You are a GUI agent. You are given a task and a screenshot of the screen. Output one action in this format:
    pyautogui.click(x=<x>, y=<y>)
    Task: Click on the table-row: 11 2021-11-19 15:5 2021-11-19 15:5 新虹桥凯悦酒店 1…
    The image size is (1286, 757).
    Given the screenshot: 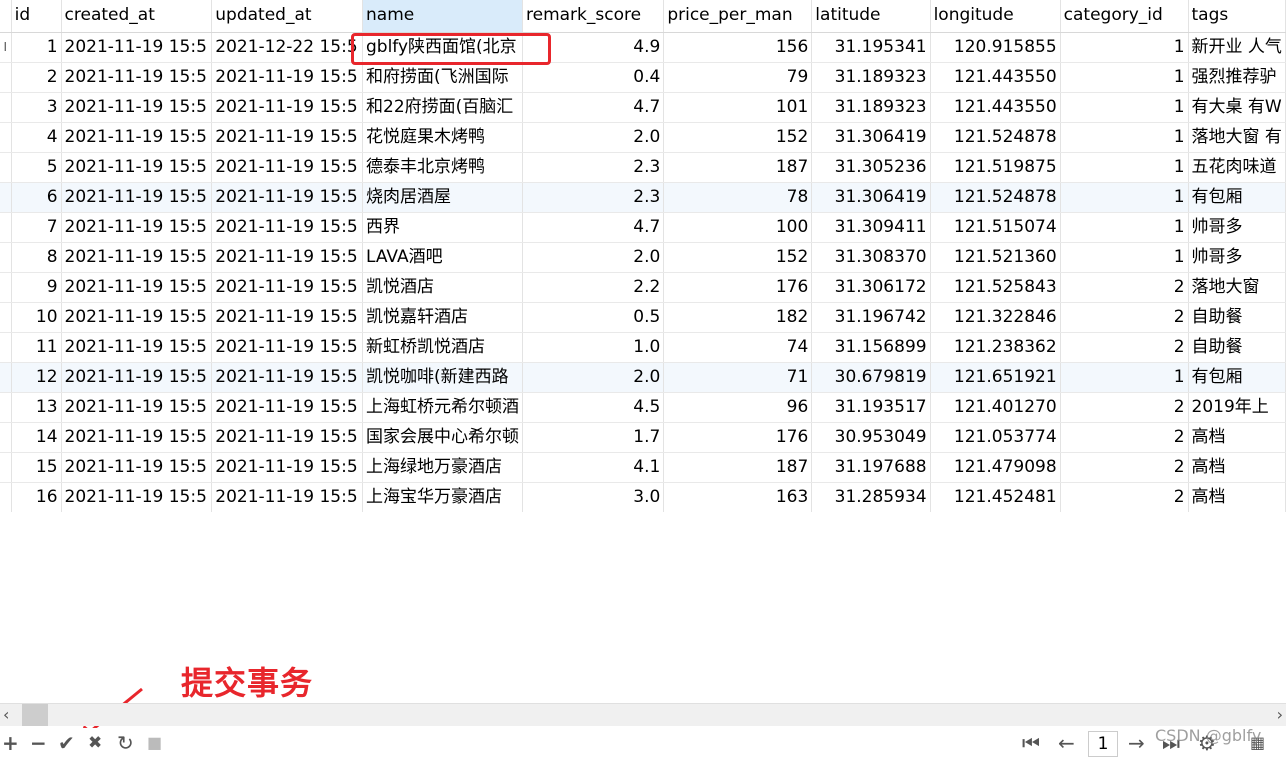 What is the action you would take?
    pyautogui.click(x=643, y=347)
    